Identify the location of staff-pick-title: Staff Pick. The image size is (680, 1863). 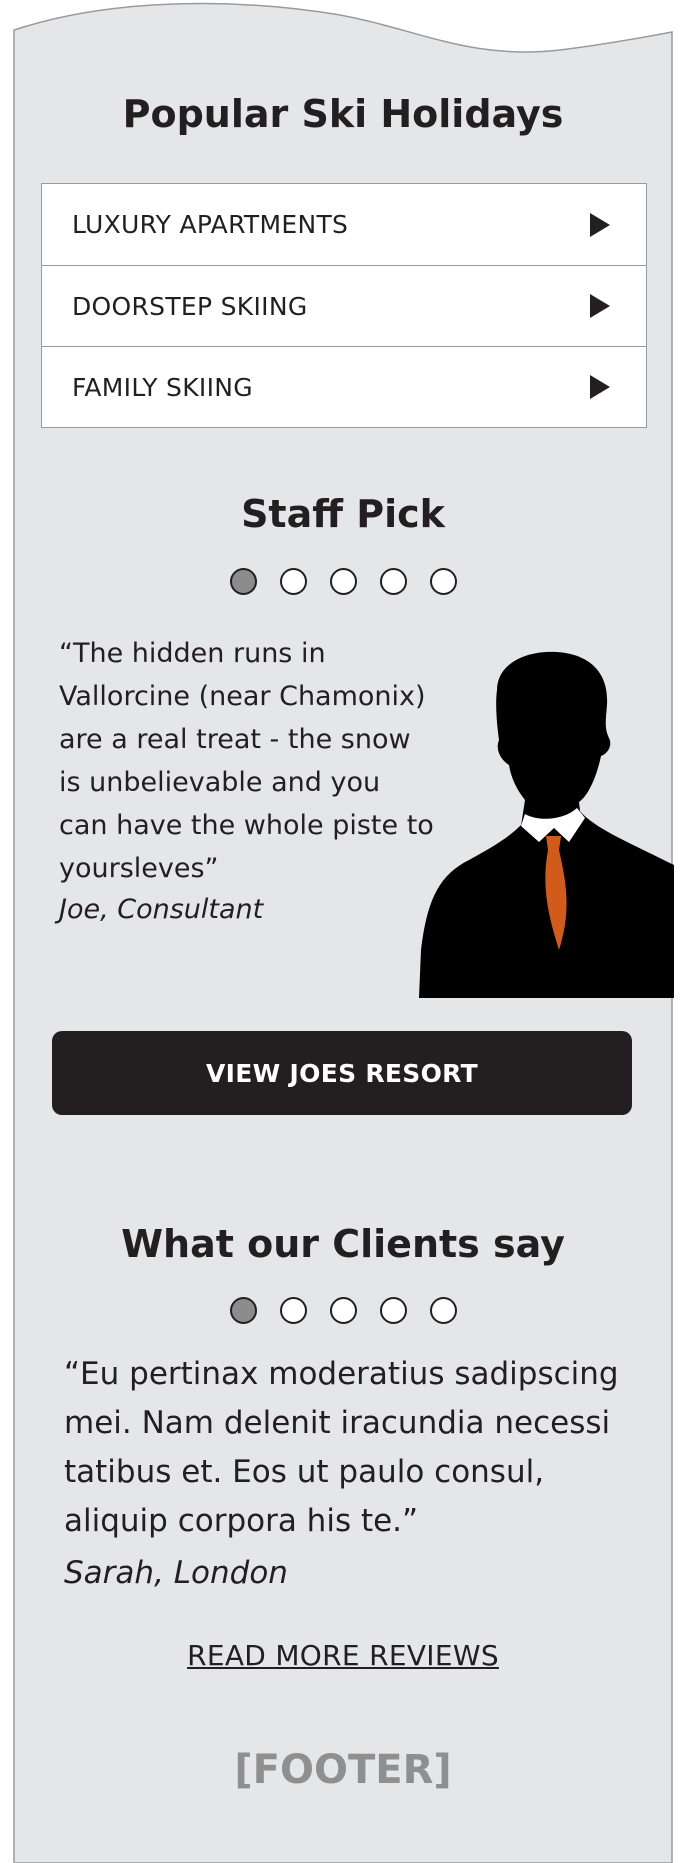
(343, 514).